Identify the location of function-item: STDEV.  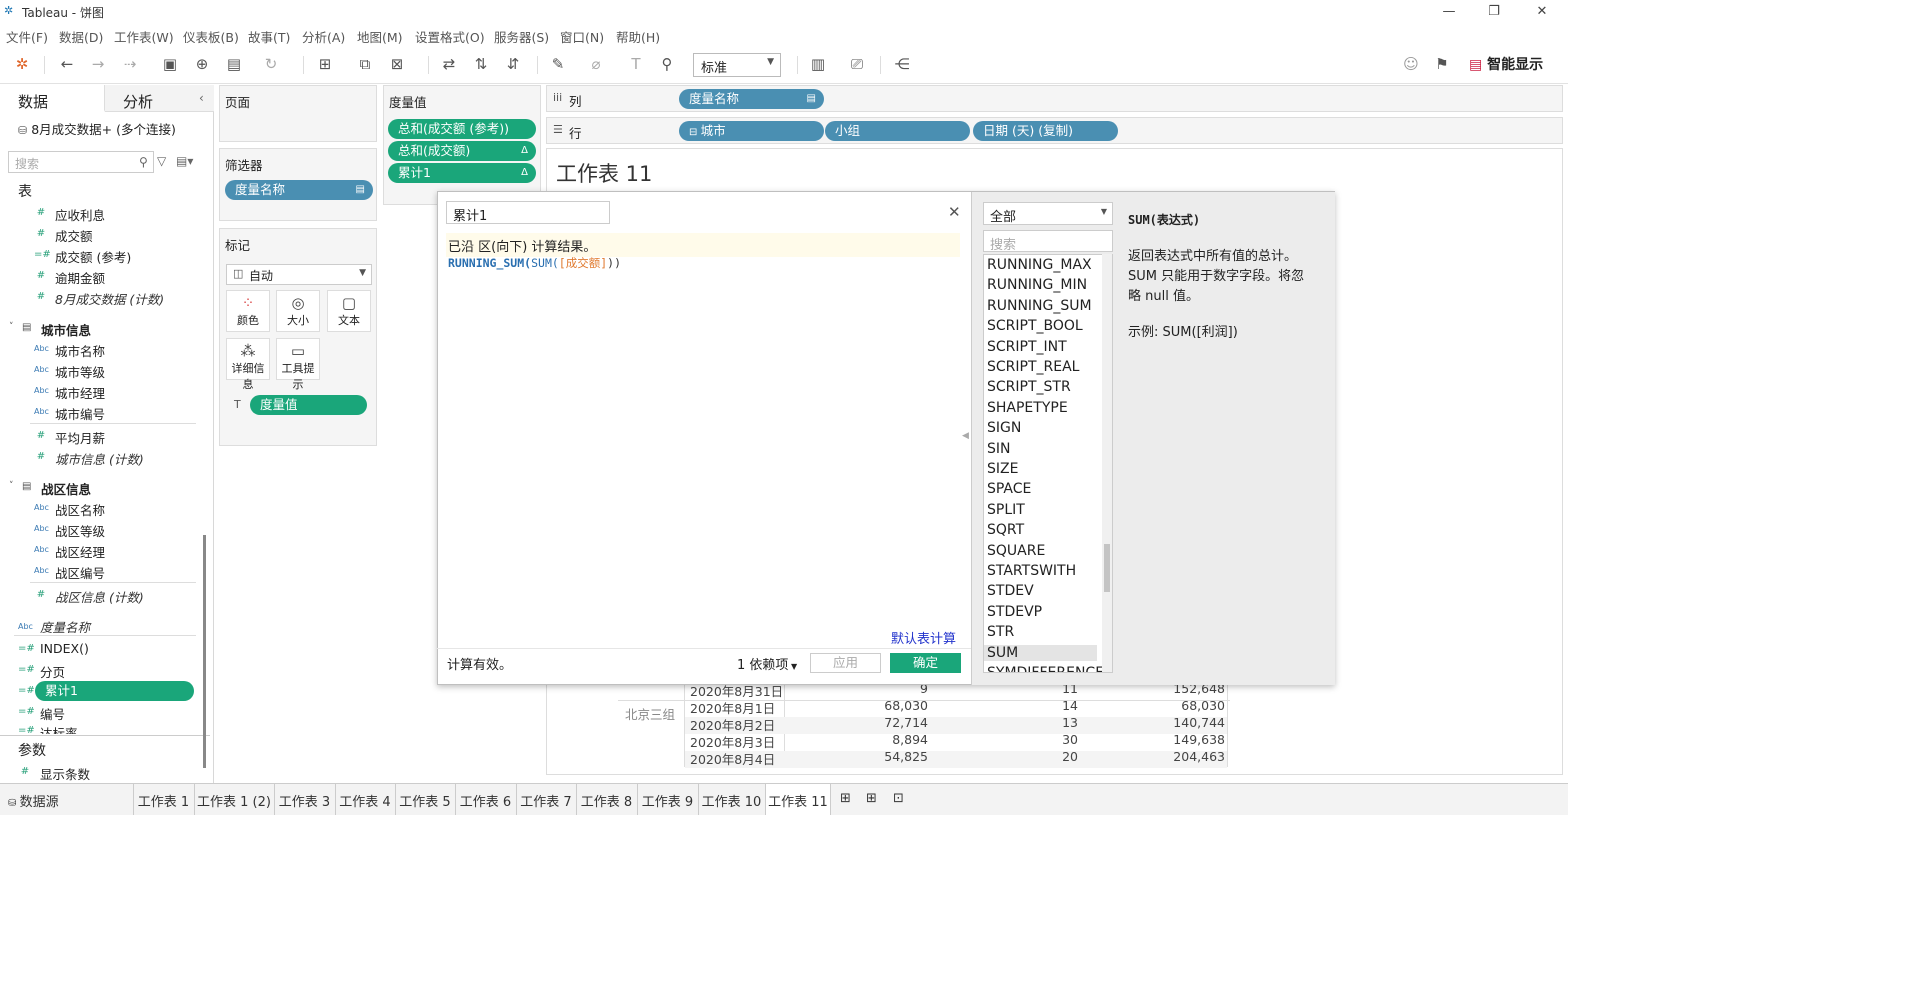
(1010, 591).